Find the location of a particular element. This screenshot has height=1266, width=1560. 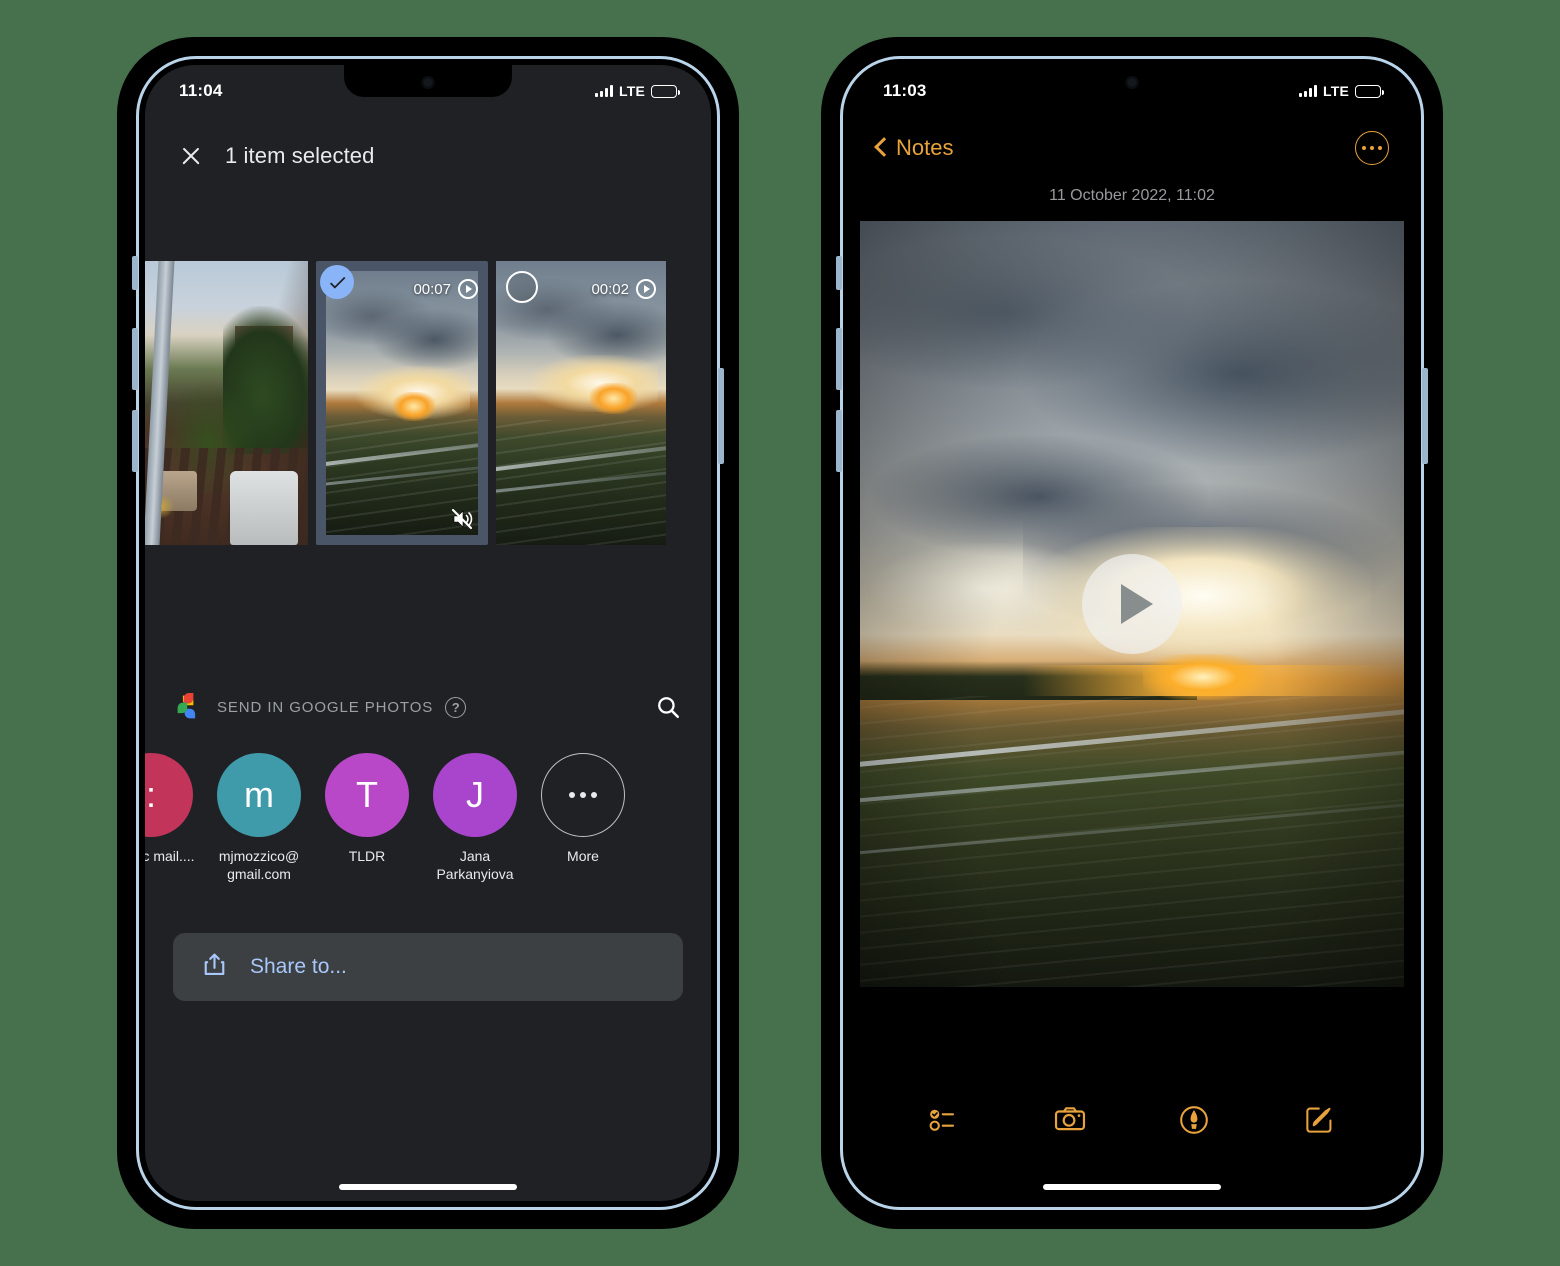

video-duration-badge: 00:07 is located at coordinates (445, 289).